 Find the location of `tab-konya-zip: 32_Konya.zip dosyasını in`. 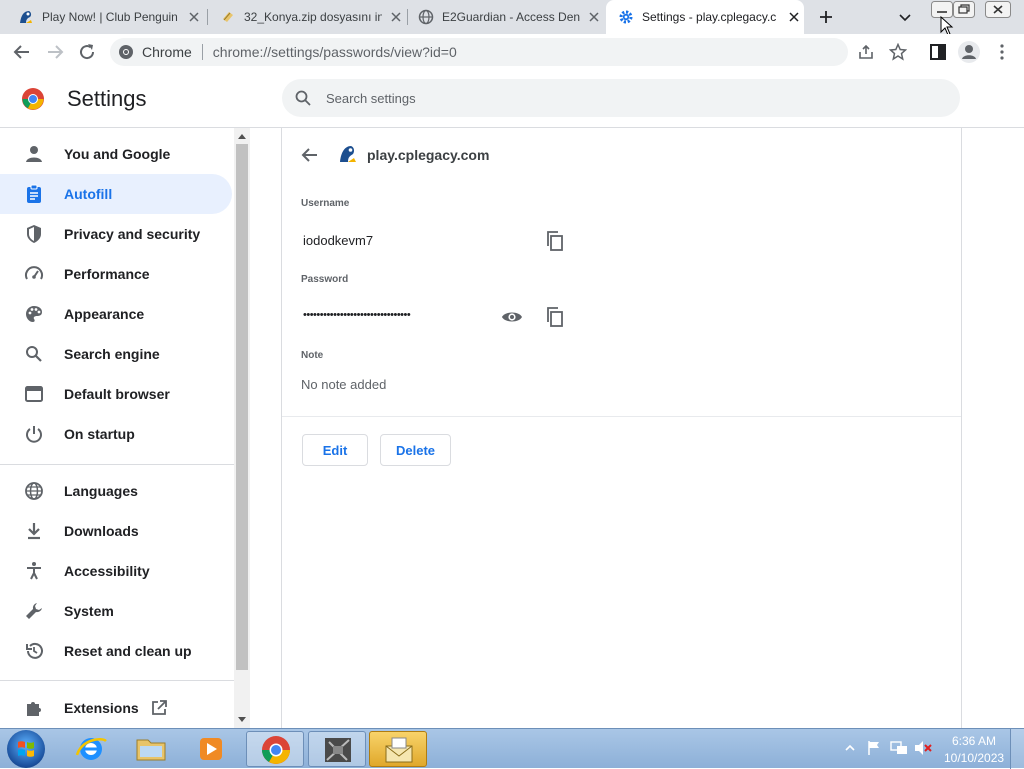

tab-konya-zip: 32_Konya.zip dosyasını in is located at coordinates (308, 17).